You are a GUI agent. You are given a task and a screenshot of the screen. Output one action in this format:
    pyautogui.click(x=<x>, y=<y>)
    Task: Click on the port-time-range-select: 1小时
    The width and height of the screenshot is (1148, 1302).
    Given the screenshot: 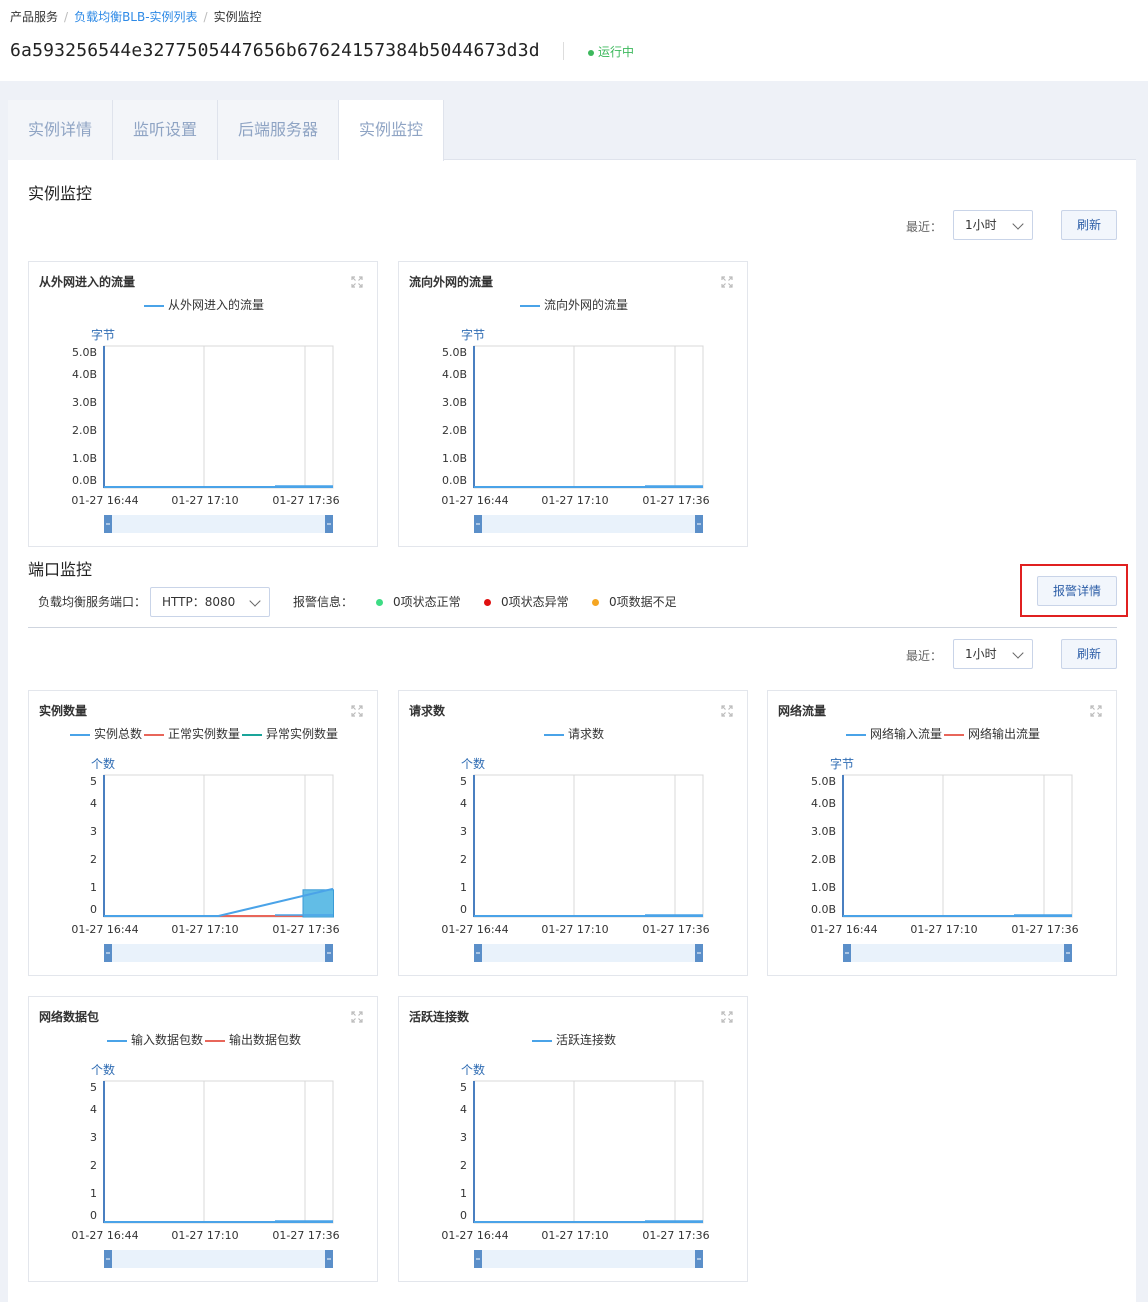 What is the action you would take?
    pyautogui.click(x=993, y=654)
    